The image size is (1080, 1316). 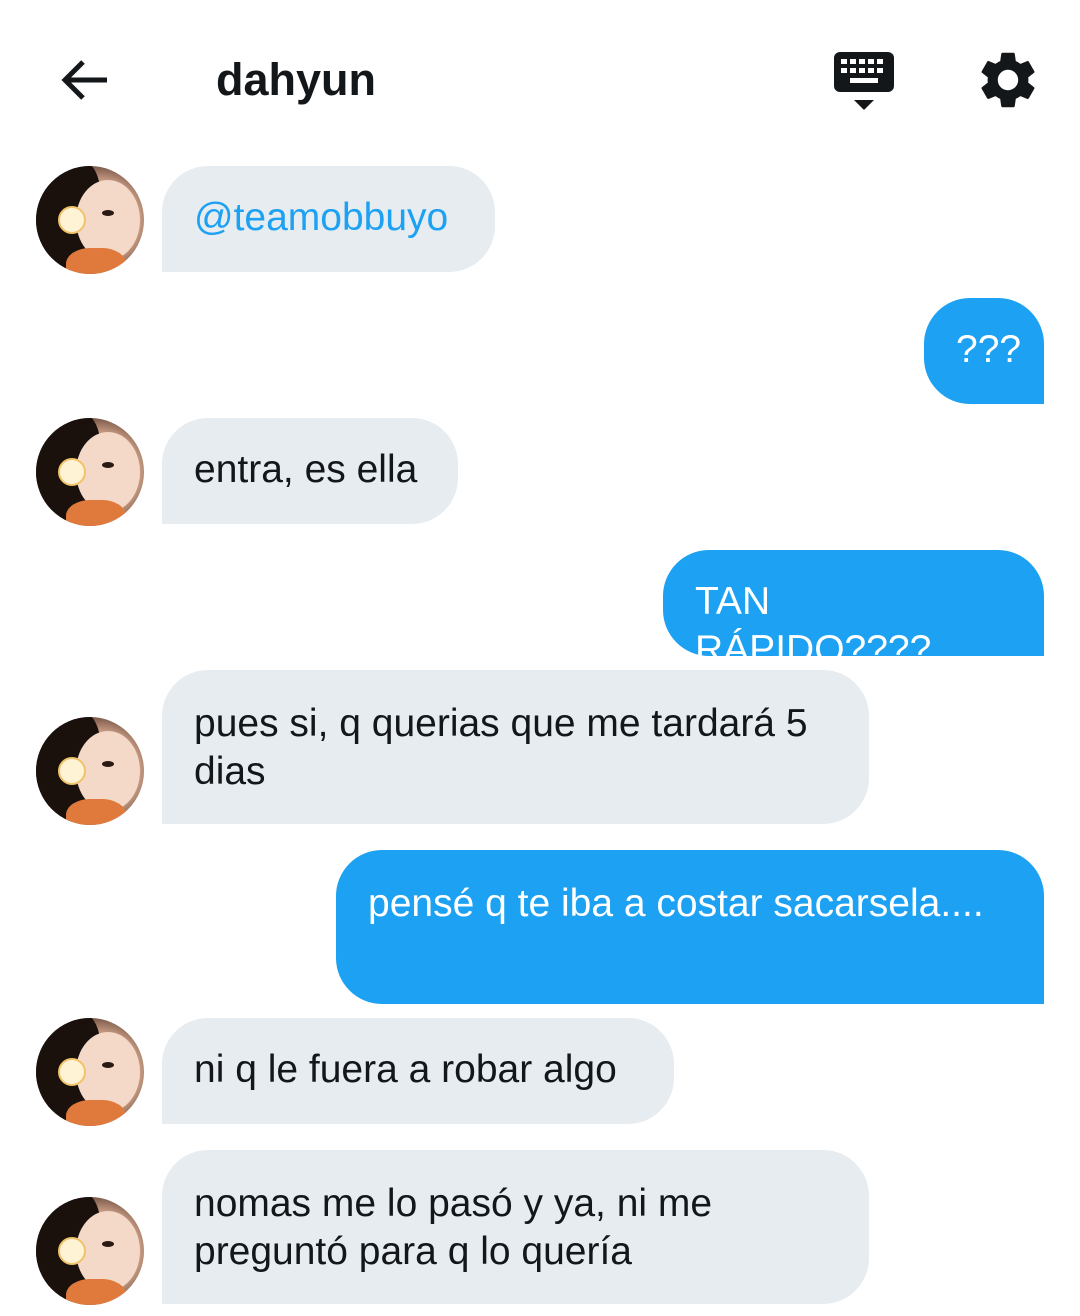 I want to click on keyboard-icon, so click(x=864, y=81).